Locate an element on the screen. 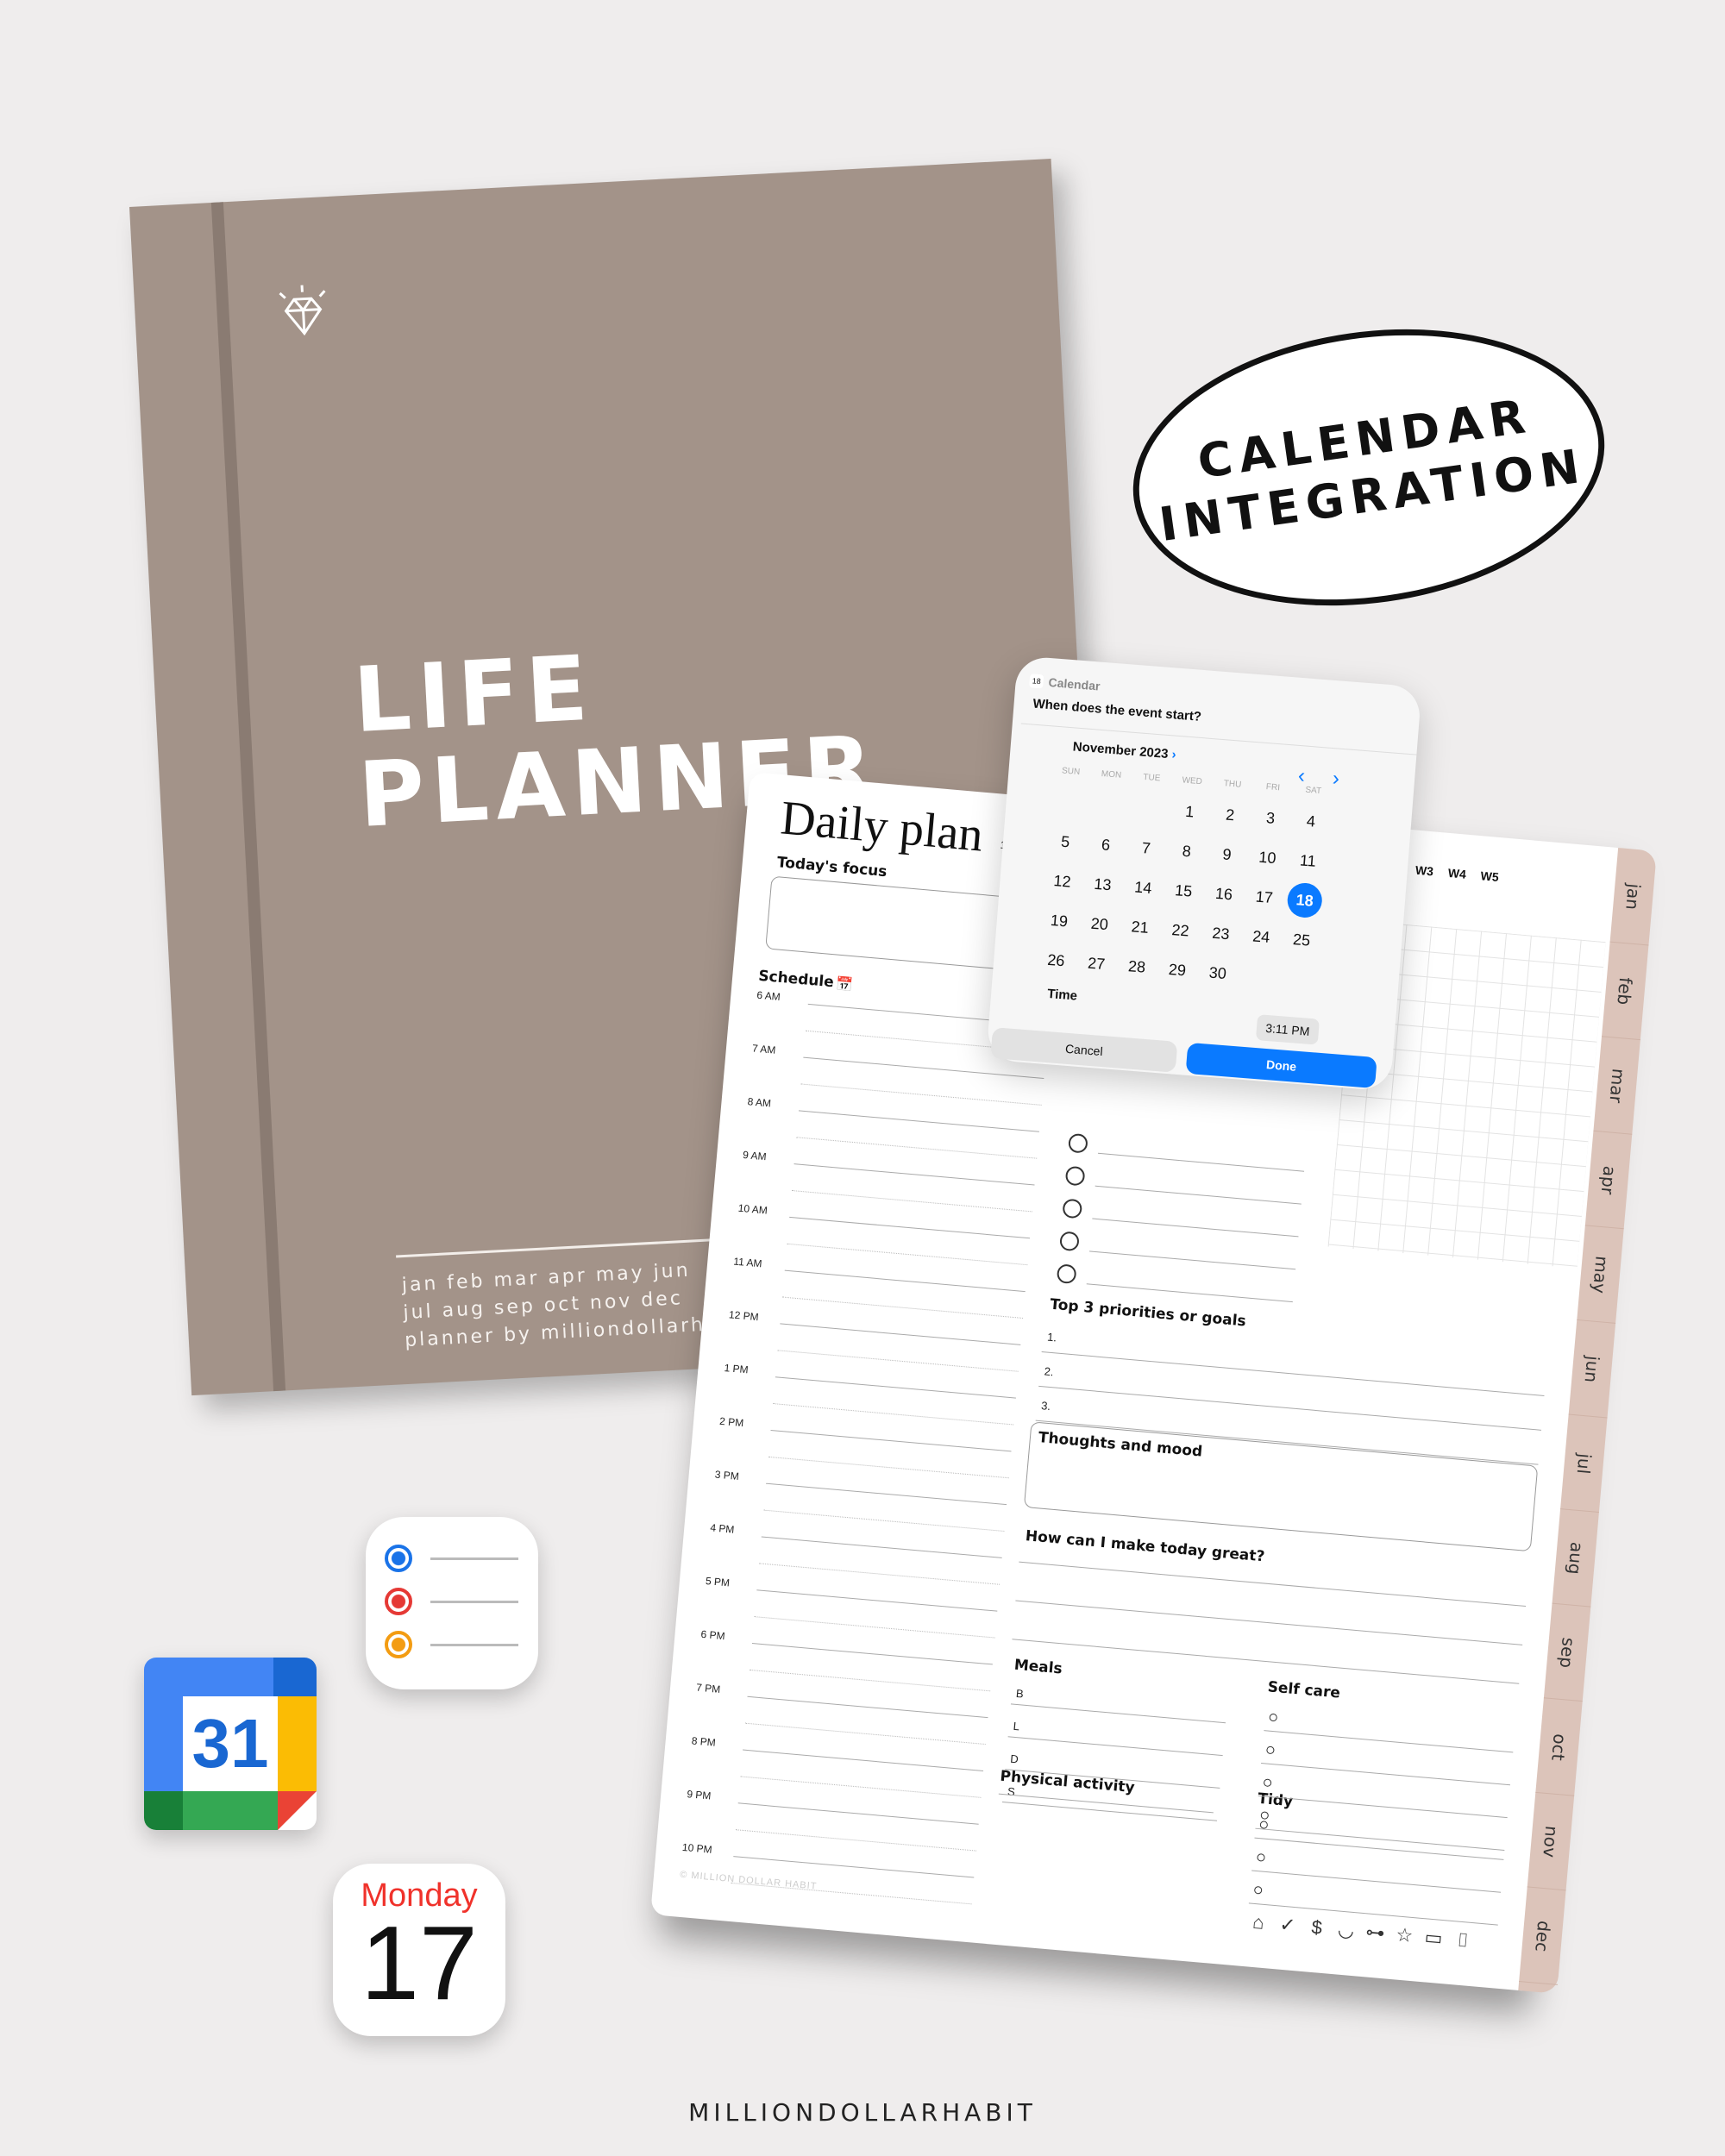  day-cell: 24 is located at coordinates (1262, 937).